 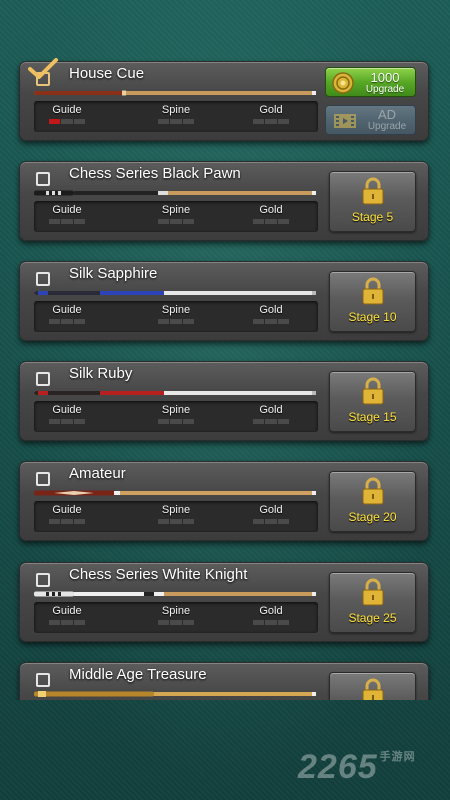 I want to click on cue-name: Chess Series Black Pawn, so click(x=155, y=173).